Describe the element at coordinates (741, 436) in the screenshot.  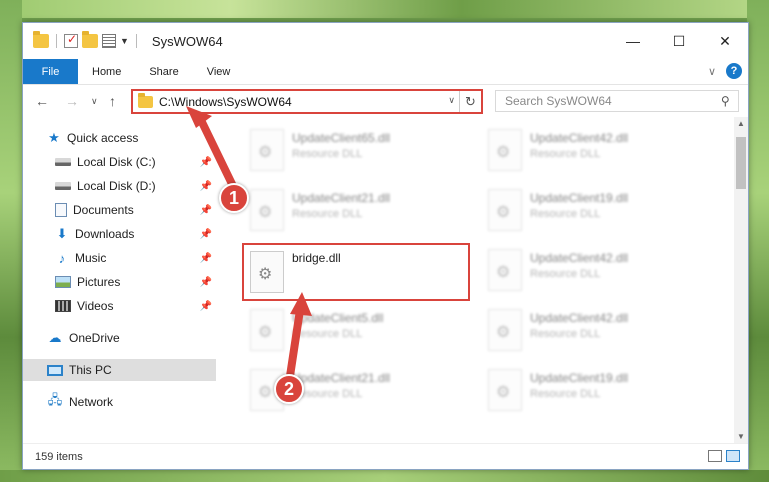
I see `scroll-down-icon: ▼` at that location.